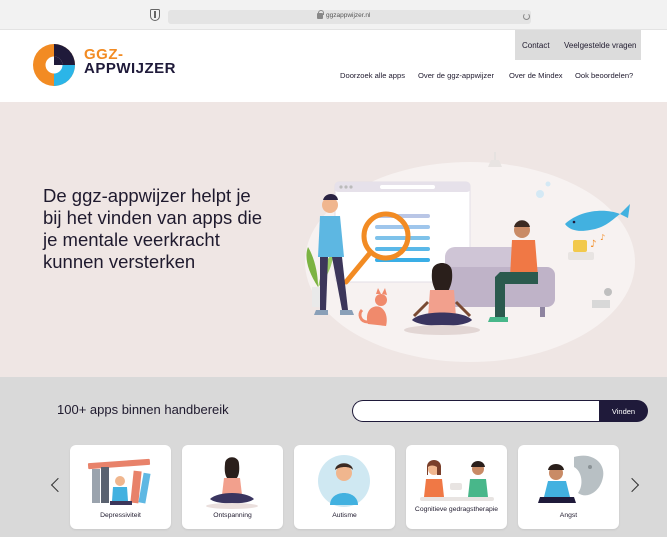  I want to click on person-portrait-icon, so click(344, 481).